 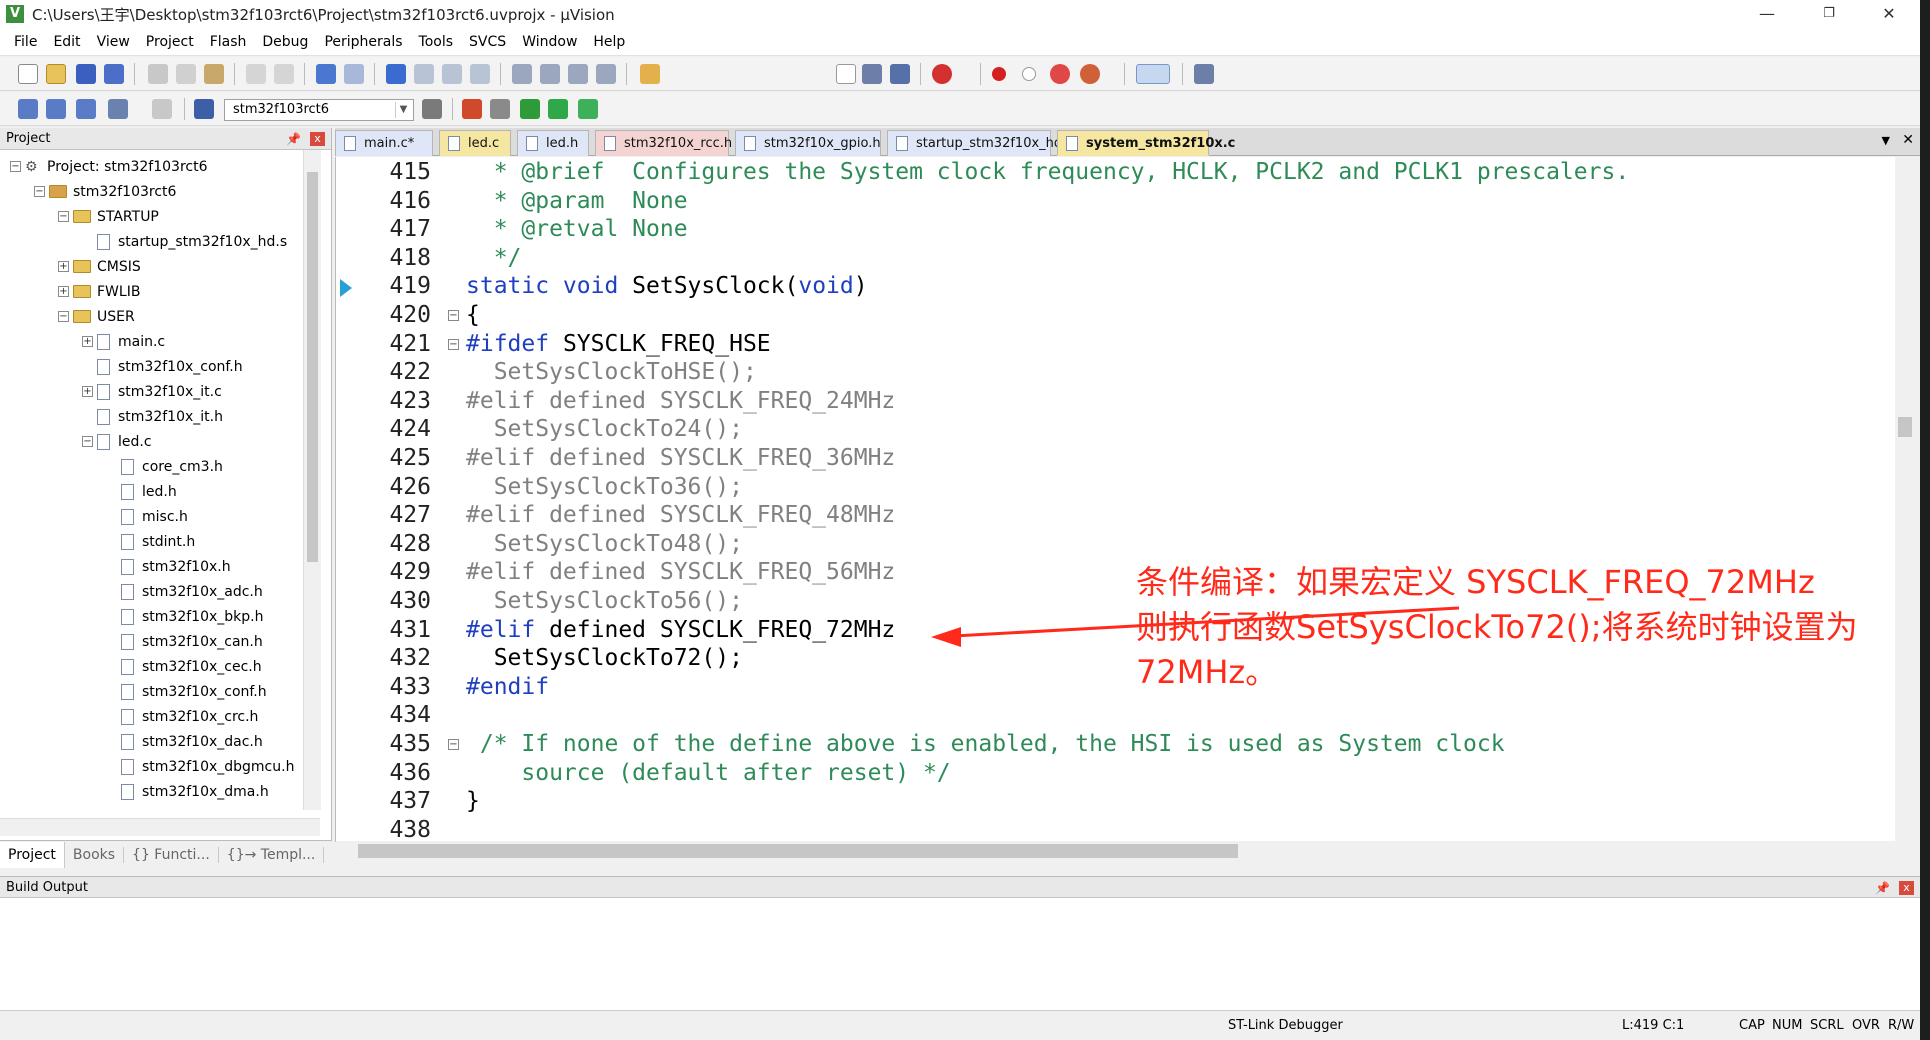 I want to click on find-dropdown-icon, so click(x=846, y=74).